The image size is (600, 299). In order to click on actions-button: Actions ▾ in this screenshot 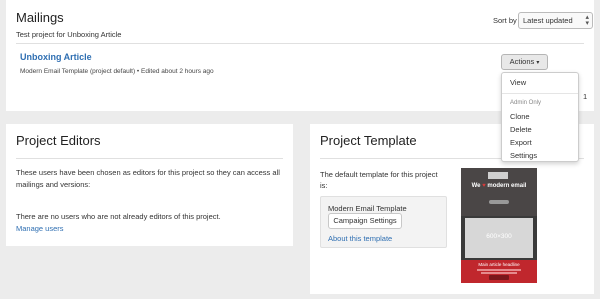, I will do `click(524, 62)`.